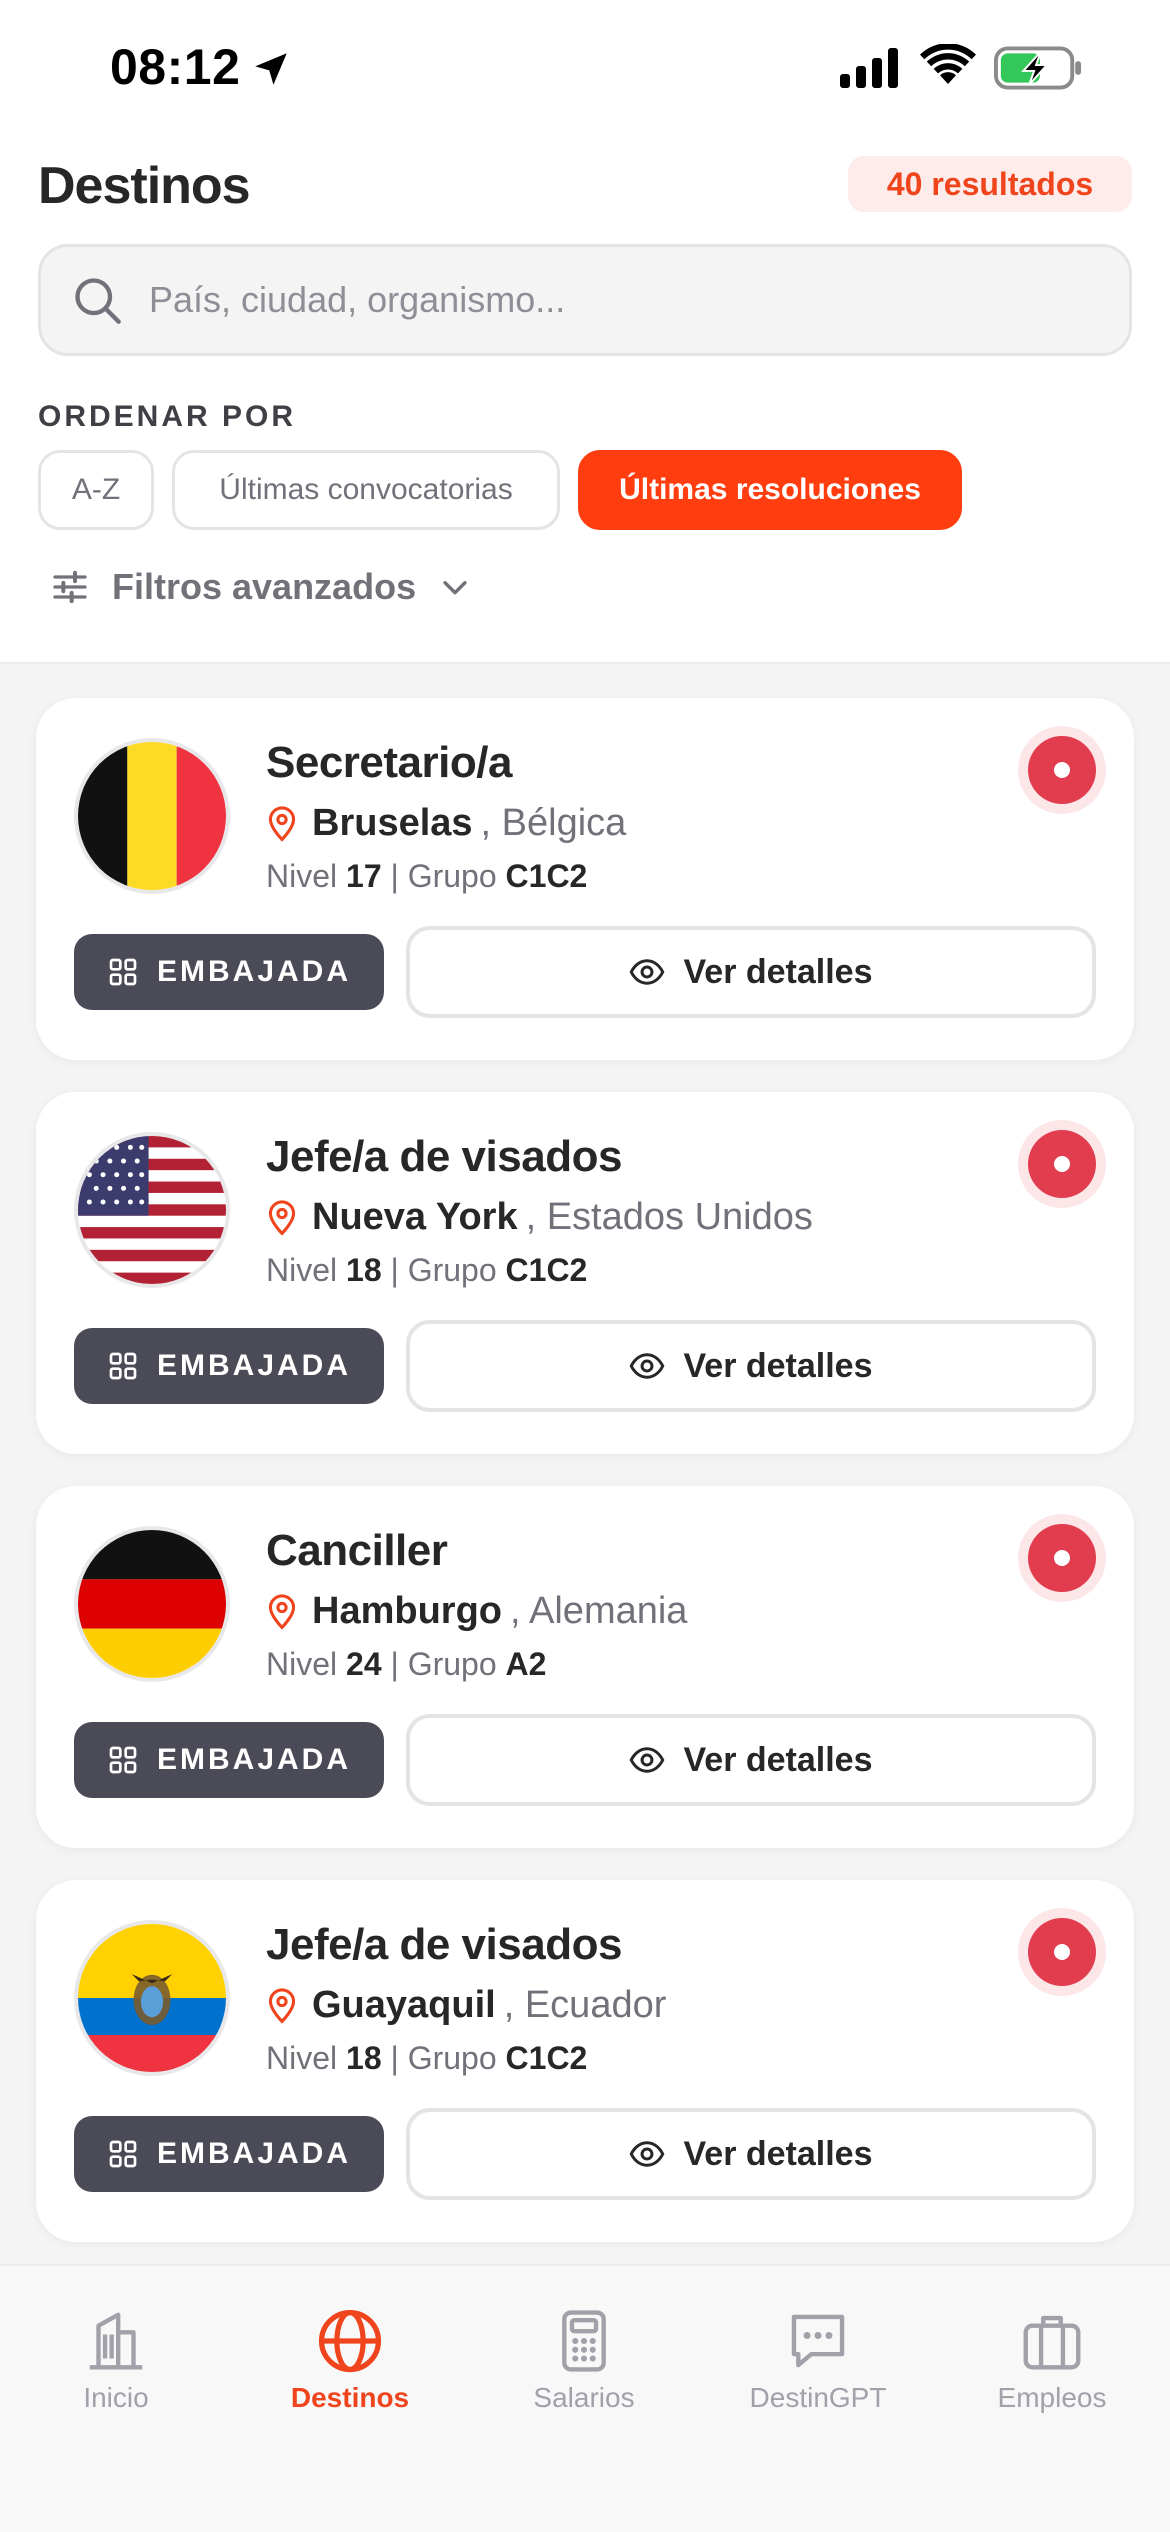 The width and height of the screenshot is (1170, 2532). I want to click on location-line: Hamburgo , Alemania, so click(476, 1611).